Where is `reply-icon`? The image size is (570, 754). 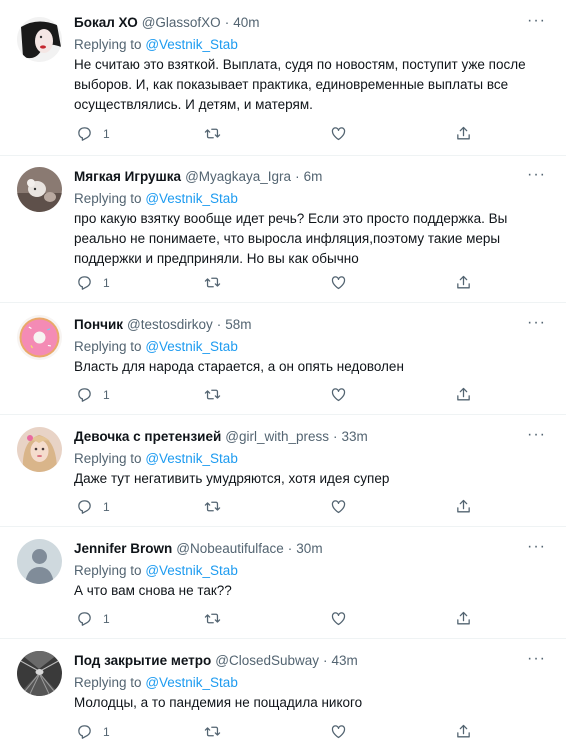
reply-icon is located at coordinates (84, 134).